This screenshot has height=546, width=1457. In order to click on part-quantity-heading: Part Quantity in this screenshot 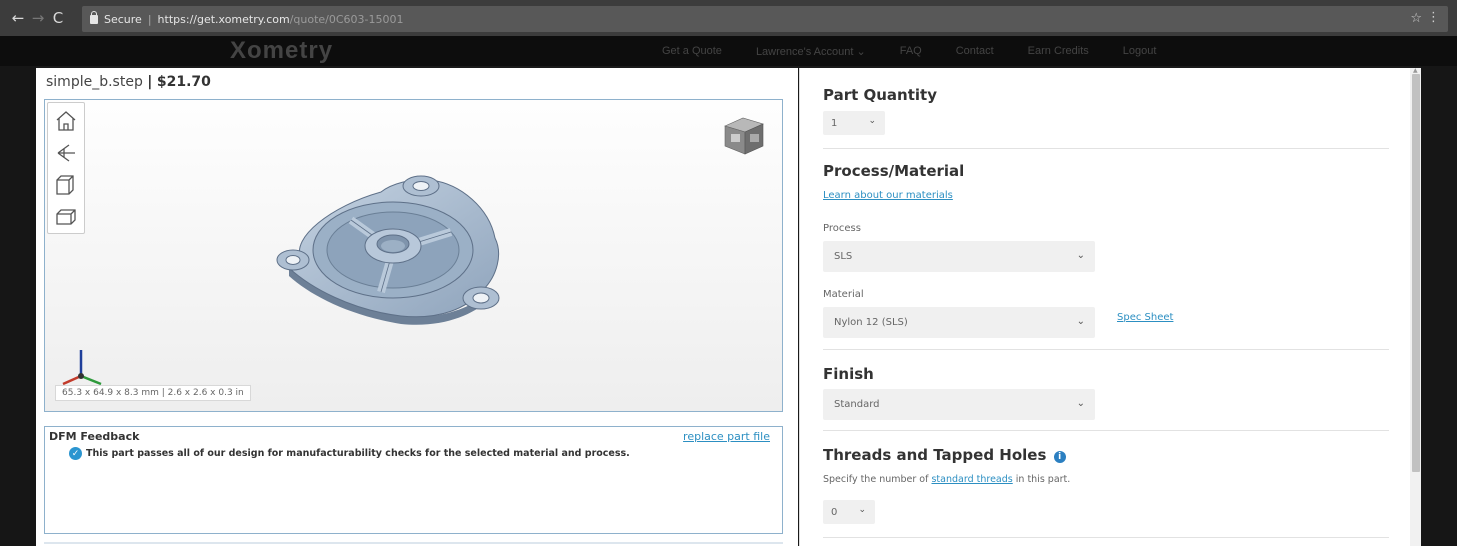, I will do `click(880, 95)`.